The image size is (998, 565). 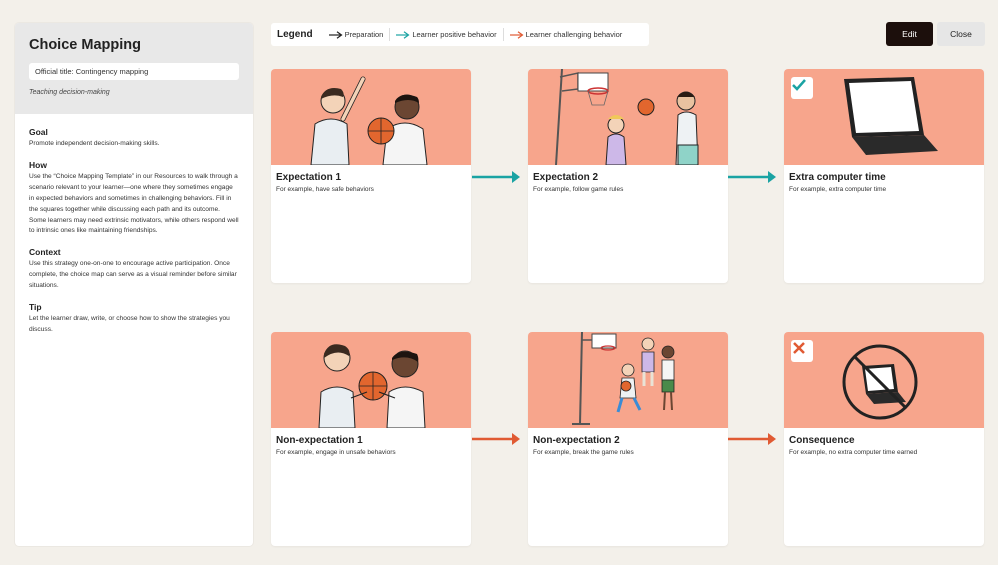 What do you see at coordinates (295, 34) in the screenshot?
I see `legend-title: Legend` at bounding box center [295, 34].